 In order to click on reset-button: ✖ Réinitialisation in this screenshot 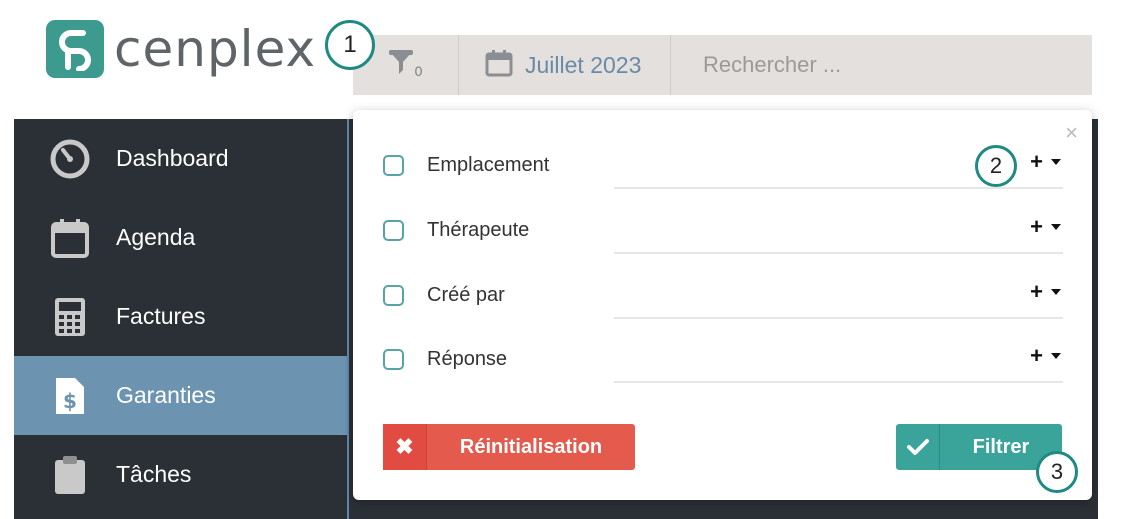, I will do `click(509, 447)`.